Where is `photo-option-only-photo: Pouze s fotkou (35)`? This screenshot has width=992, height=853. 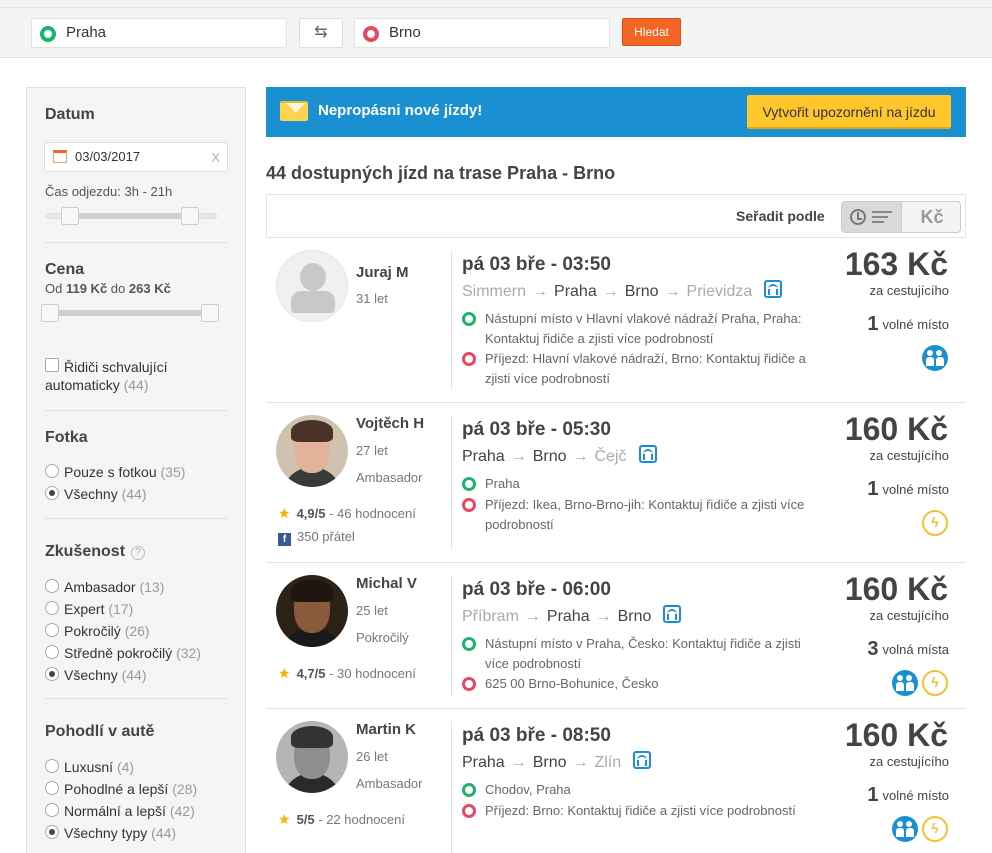
photo-option-only-photo: Pouze s fotkou (35) is located at coordinates (124, 472).